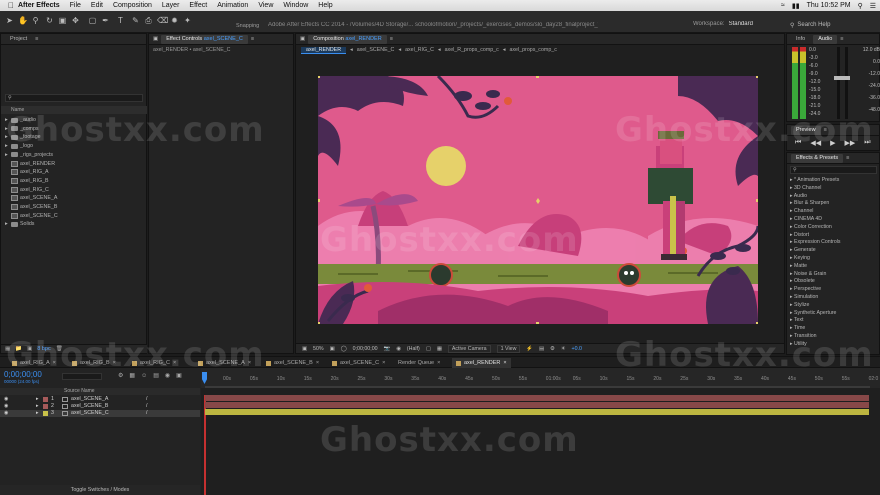  What do you see at coordinates (7, 349) in the screenshot?
I see `interpret-footage-icon: ▦` at bounding box center [7, 349].